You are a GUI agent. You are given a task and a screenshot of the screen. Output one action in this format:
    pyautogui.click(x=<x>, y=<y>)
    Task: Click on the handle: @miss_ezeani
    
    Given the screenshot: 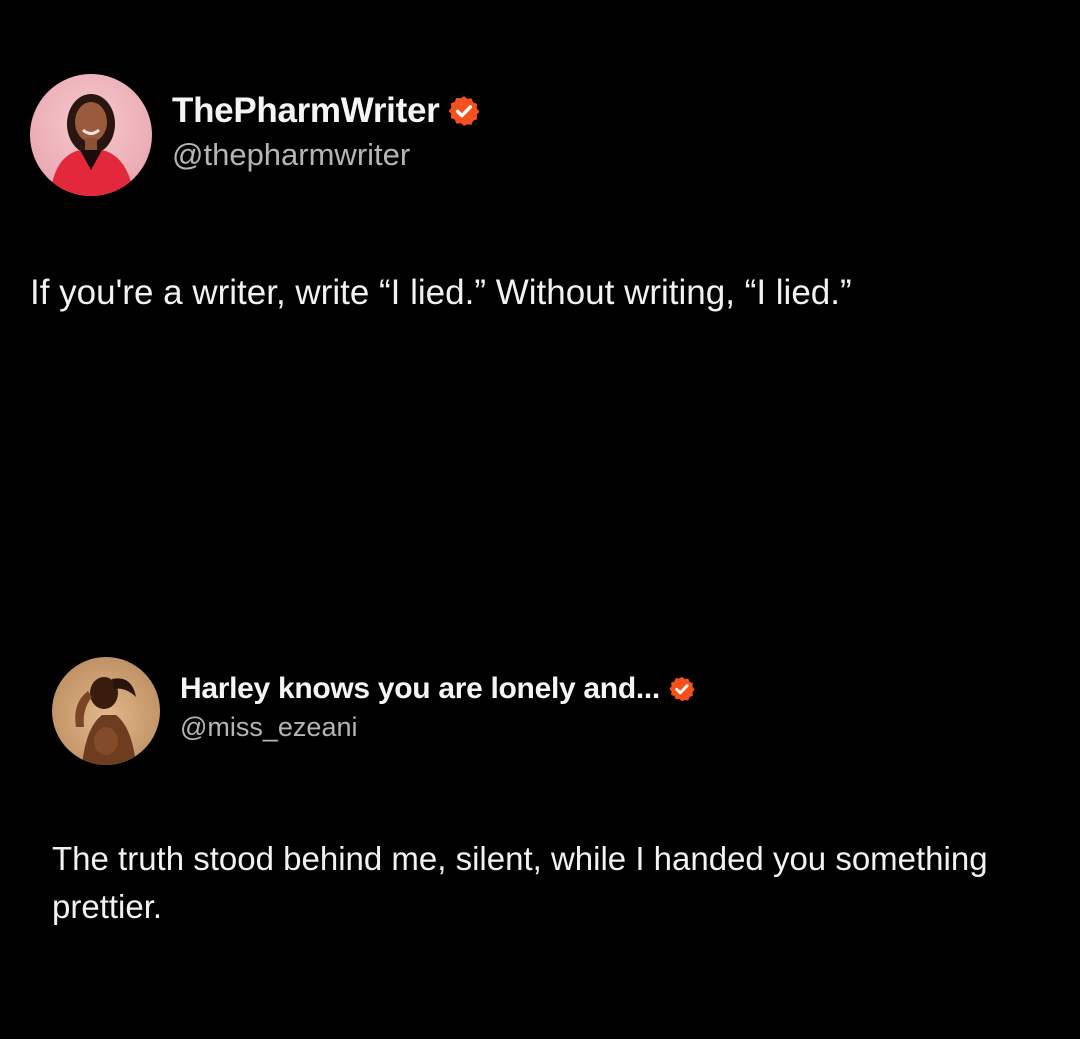 What is the action you would take?
    pyautogui.click(x=438, y=727)
    